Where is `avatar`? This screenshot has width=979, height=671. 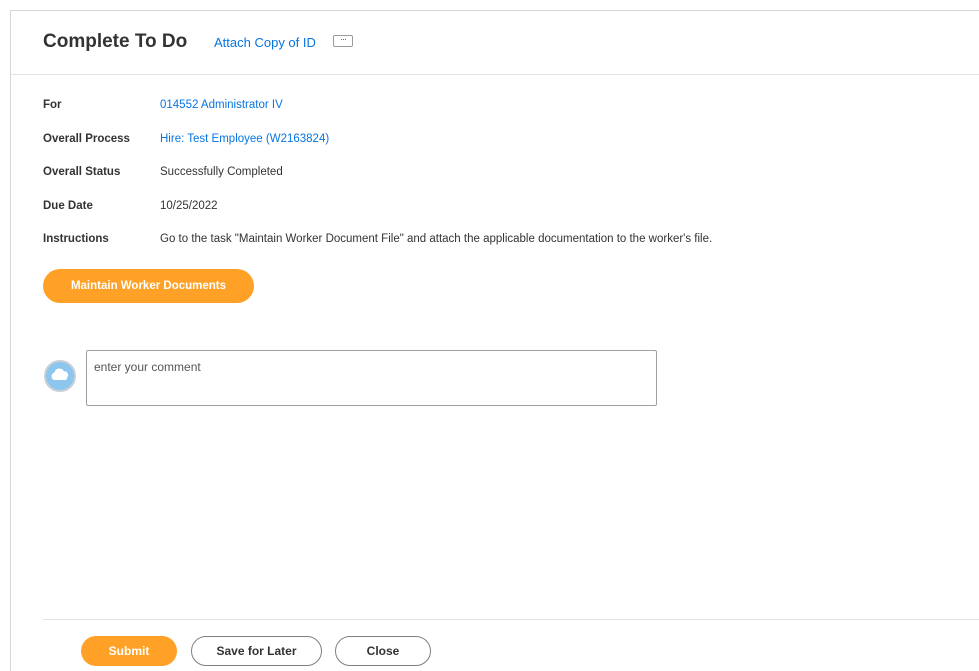 avatar is located at coordinates (60, 376).